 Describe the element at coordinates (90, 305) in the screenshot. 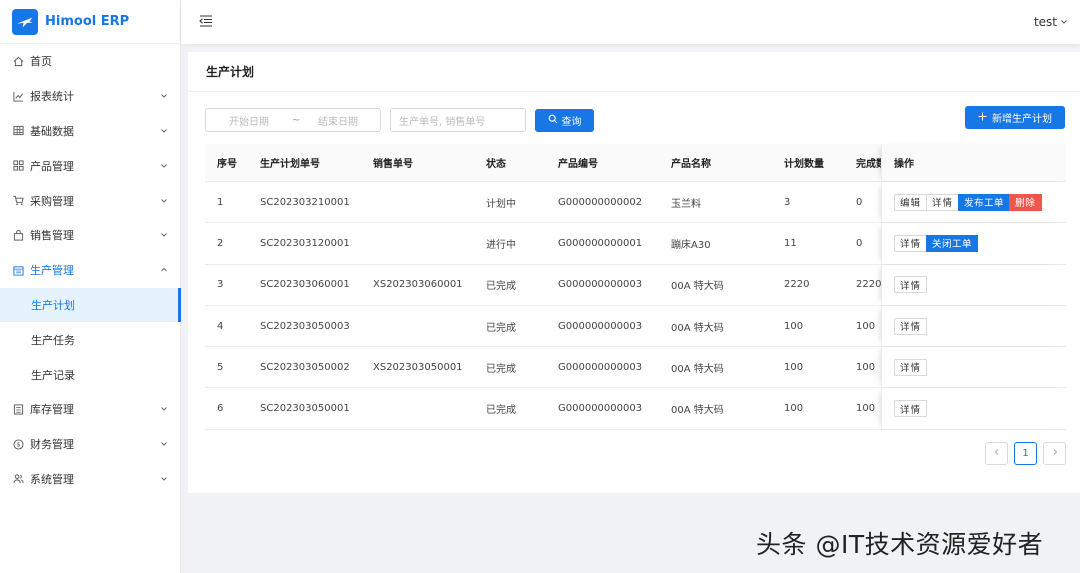

I see `sidebar-subitem-production-plan: 生产计划` at that location.